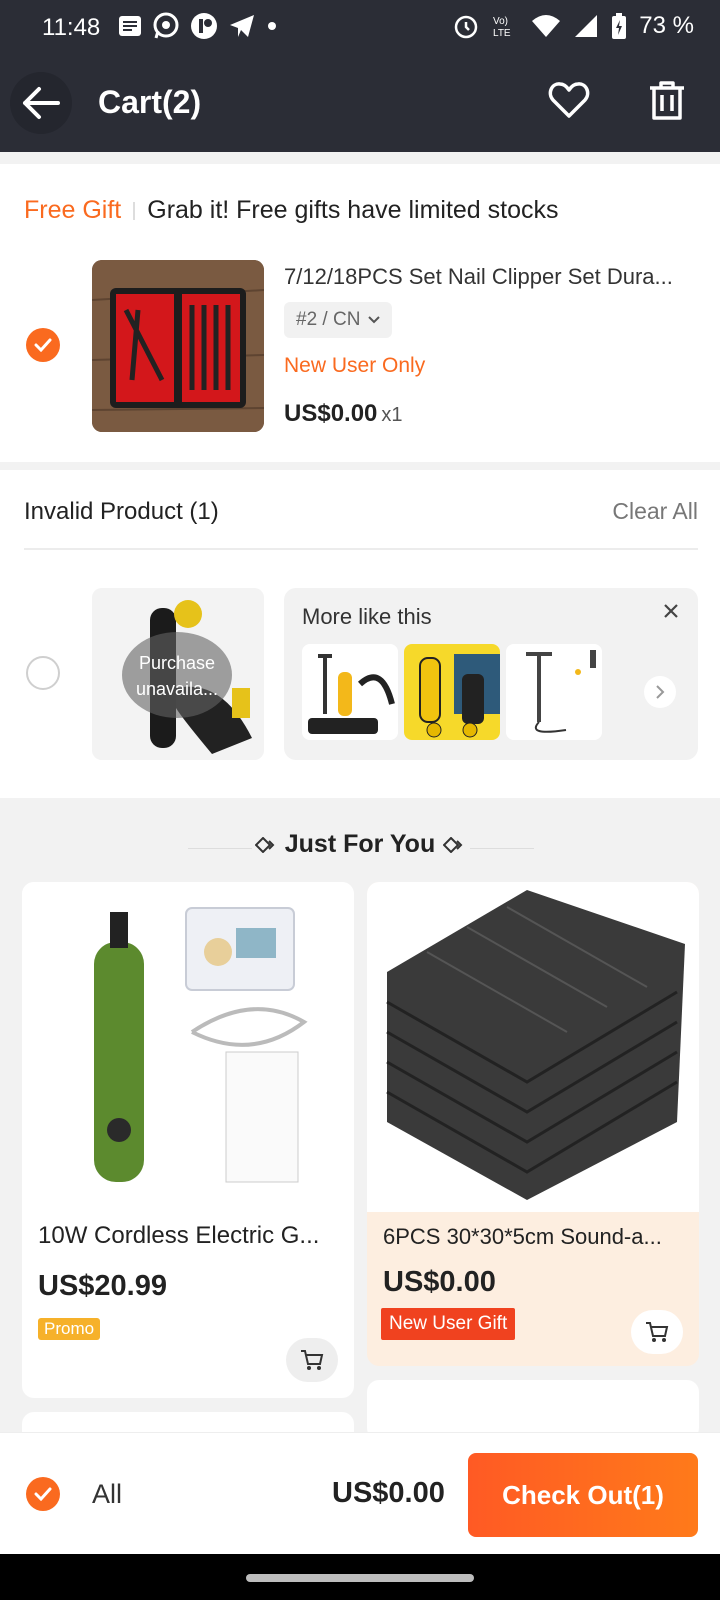 This screenshot has height=1600, width=720. What do you see at coordinates (328, 319) in the screenshot?
I see `variant-value: #2 / CN` at bounding box center [328, 319].